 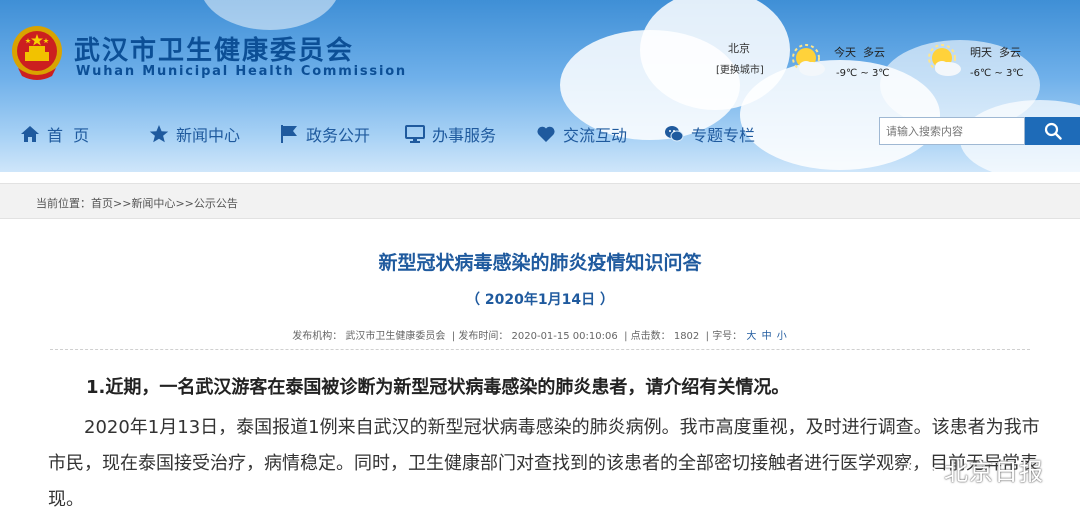 I want to click on meta-views: 1802, so click(x=686, y=336).